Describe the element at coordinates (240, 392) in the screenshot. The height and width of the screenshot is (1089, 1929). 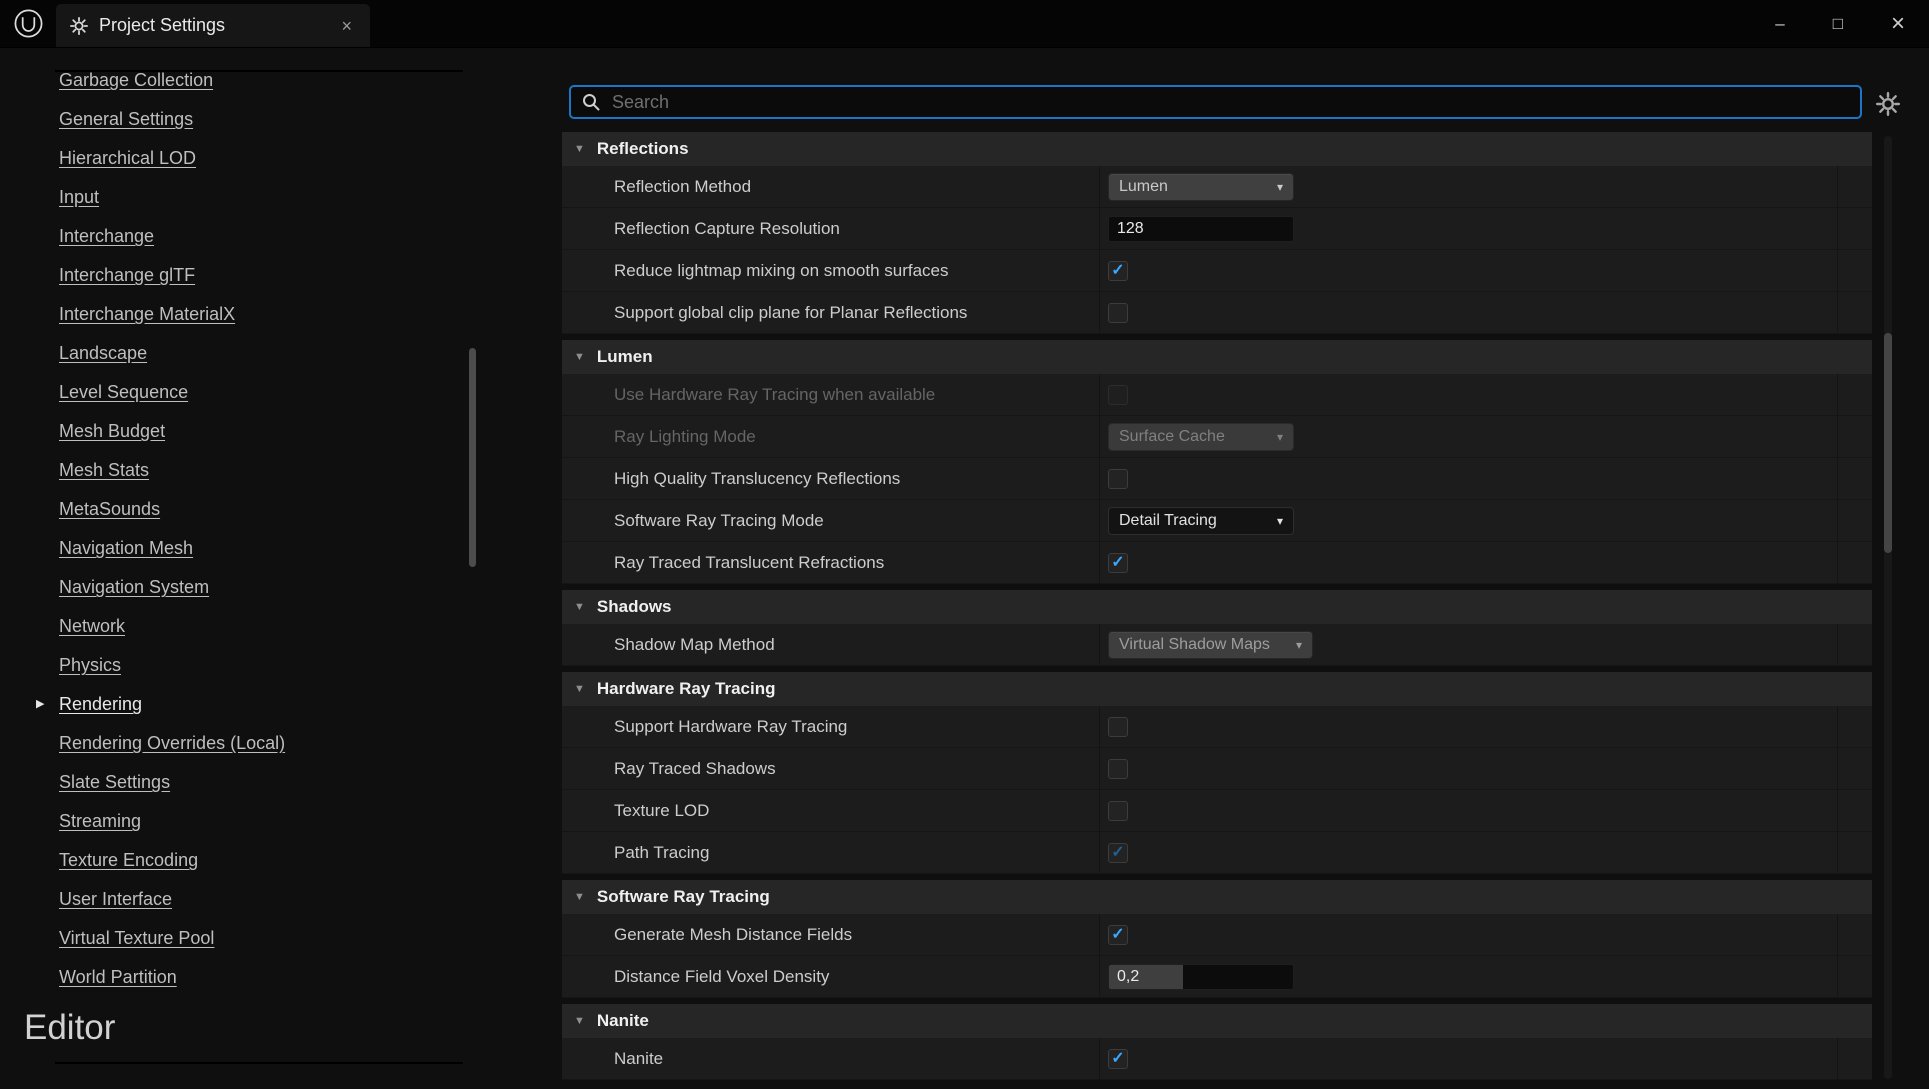
I see `sidebar-item-level-sequence: Level Sequence` at that location.